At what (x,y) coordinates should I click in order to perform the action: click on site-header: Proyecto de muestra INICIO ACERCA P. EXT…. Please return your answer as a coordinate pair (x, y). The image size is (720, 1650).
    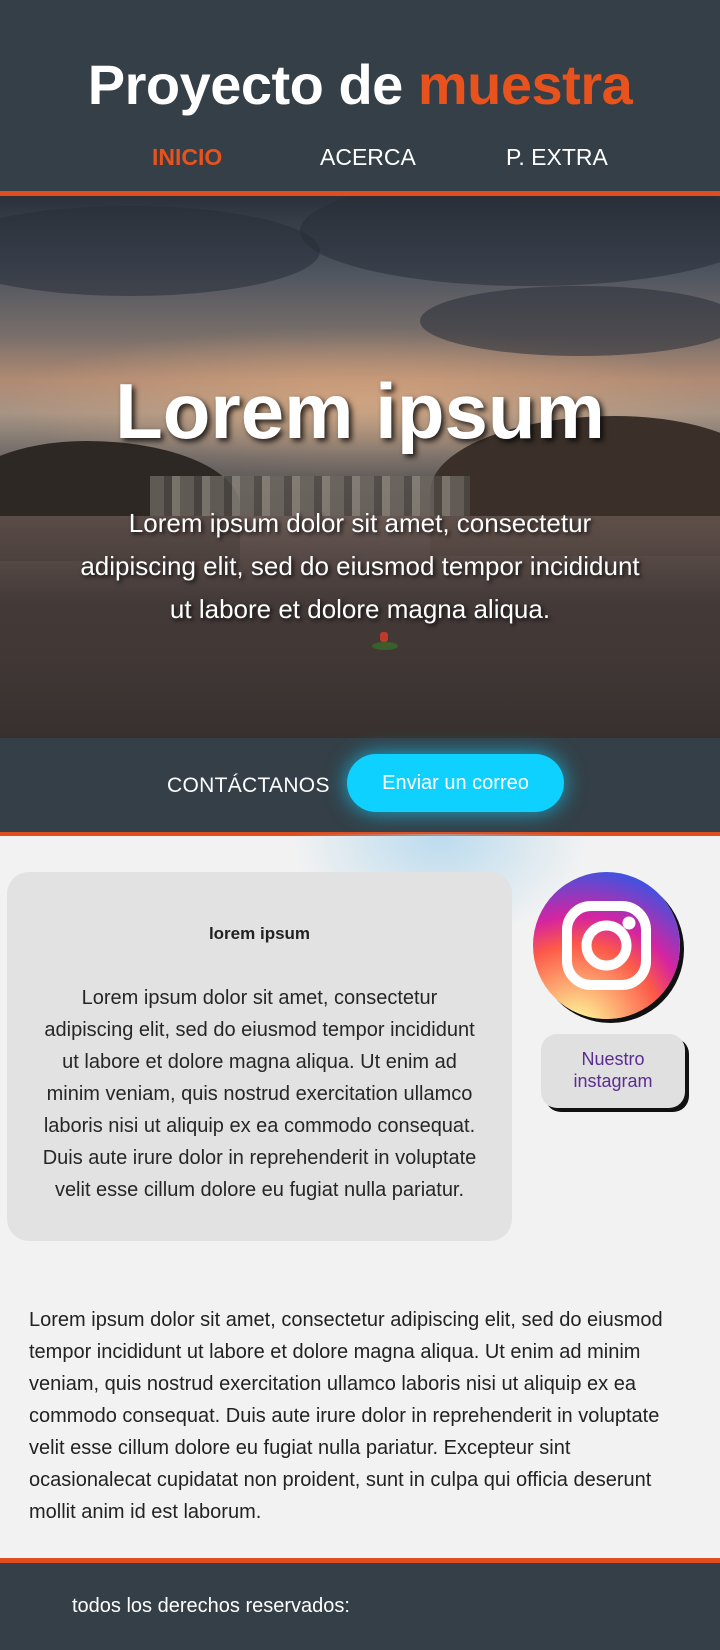
    Looking at the image, I should click on (360, 98).